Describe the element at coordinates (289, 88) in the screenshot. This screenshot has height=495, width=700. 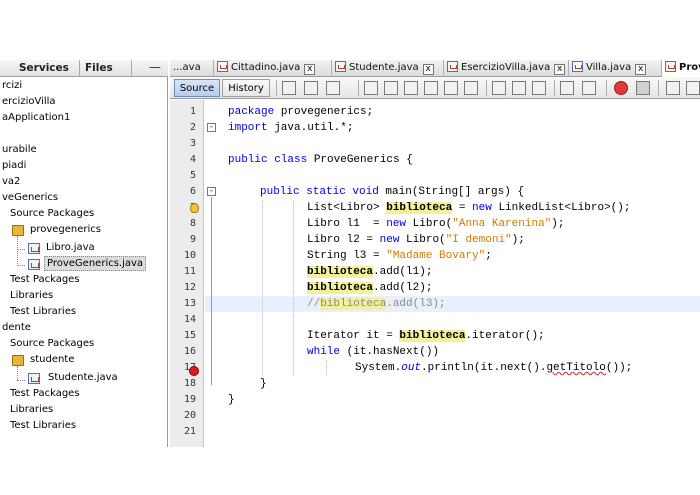
I see `back-icon` at that location.